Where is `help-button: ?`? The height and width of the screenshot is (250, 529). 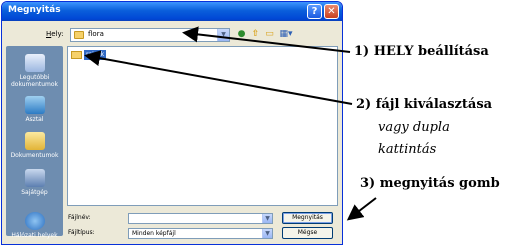
help-button: ? is located at coordinates (314, 11).